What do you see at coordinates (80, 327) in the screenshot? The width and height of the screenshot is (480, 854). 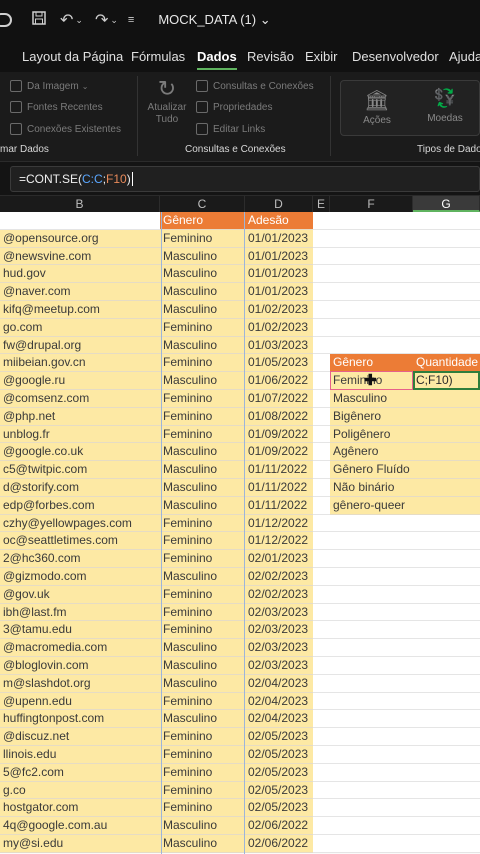 I see `cell-email: go.com` at bounding box center [80, 327].